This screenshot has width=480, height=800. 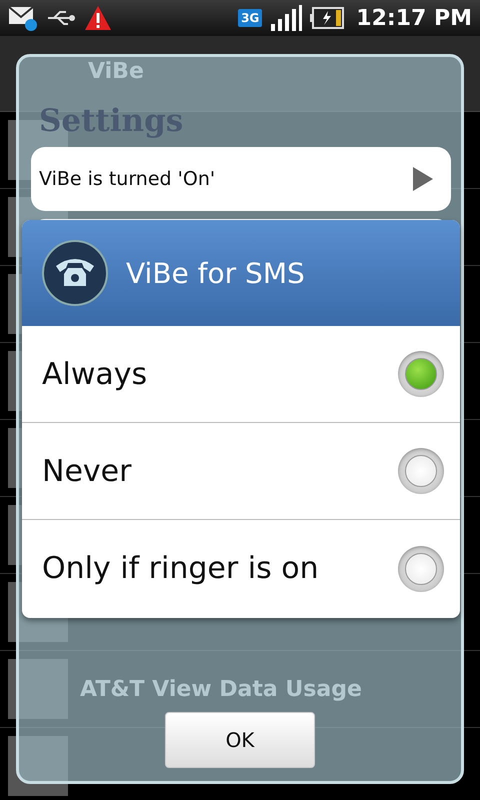 What do you see at coordinates (327, 18) in the screenshot?
I see `battery-icon` at bounding box center [327, 18].